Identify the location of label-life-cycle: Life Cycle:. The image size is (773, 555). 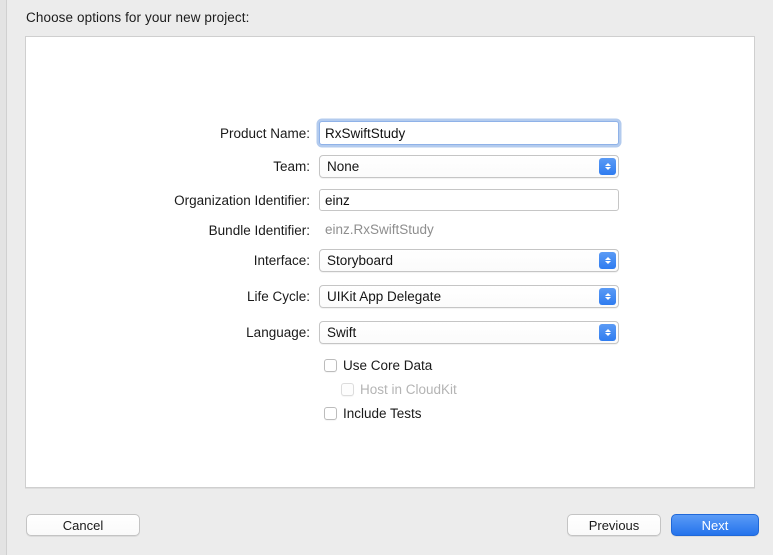
(278, 296).